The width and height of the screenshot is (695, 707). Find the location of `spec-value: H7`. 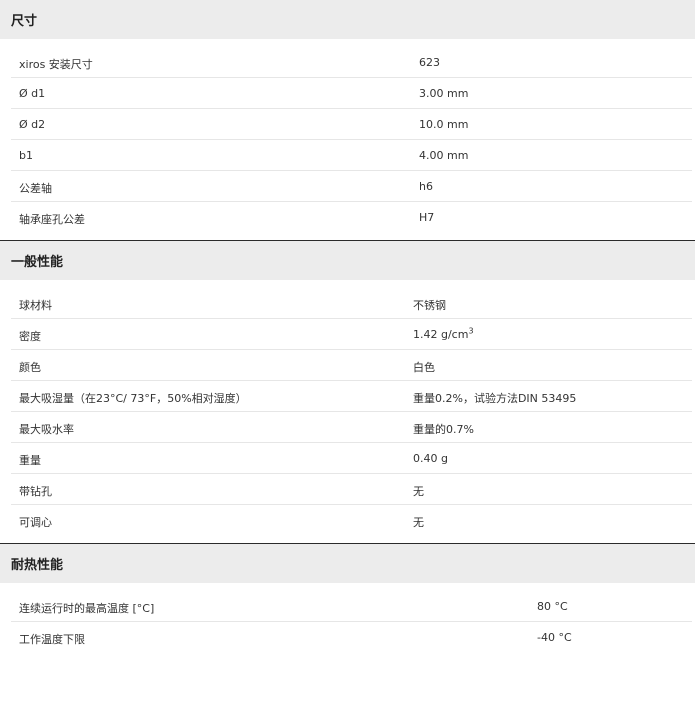

spec-value: H7 is located at coordinates (427, 217).